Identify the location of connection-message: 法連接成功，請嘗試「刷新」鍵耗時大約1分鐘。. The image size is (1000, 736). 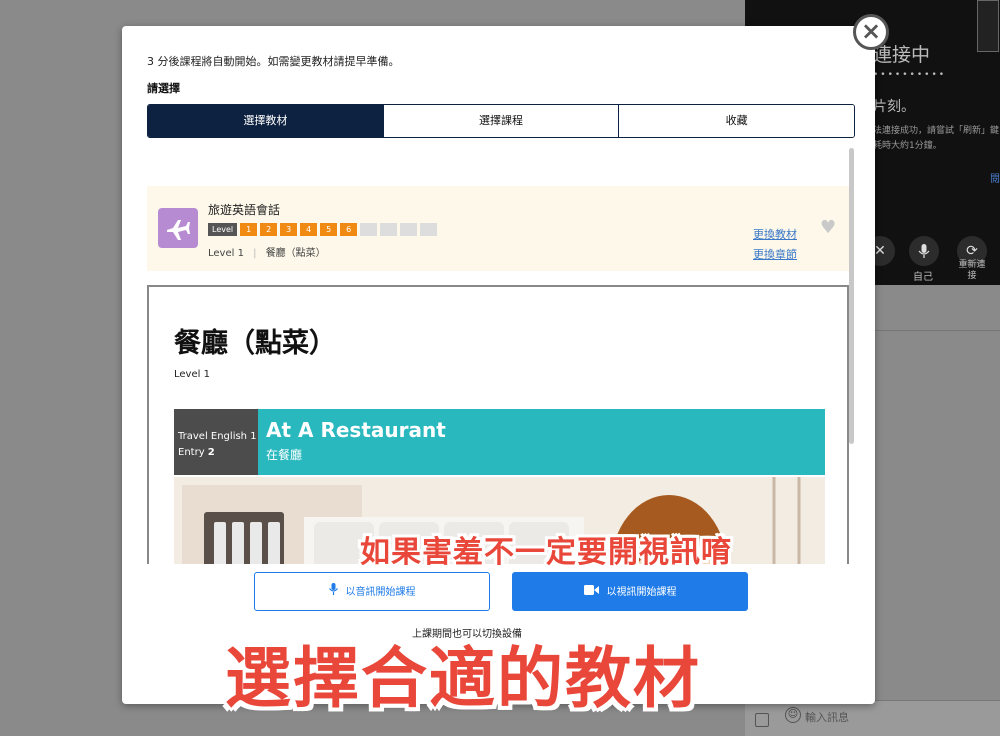
(936, 138).